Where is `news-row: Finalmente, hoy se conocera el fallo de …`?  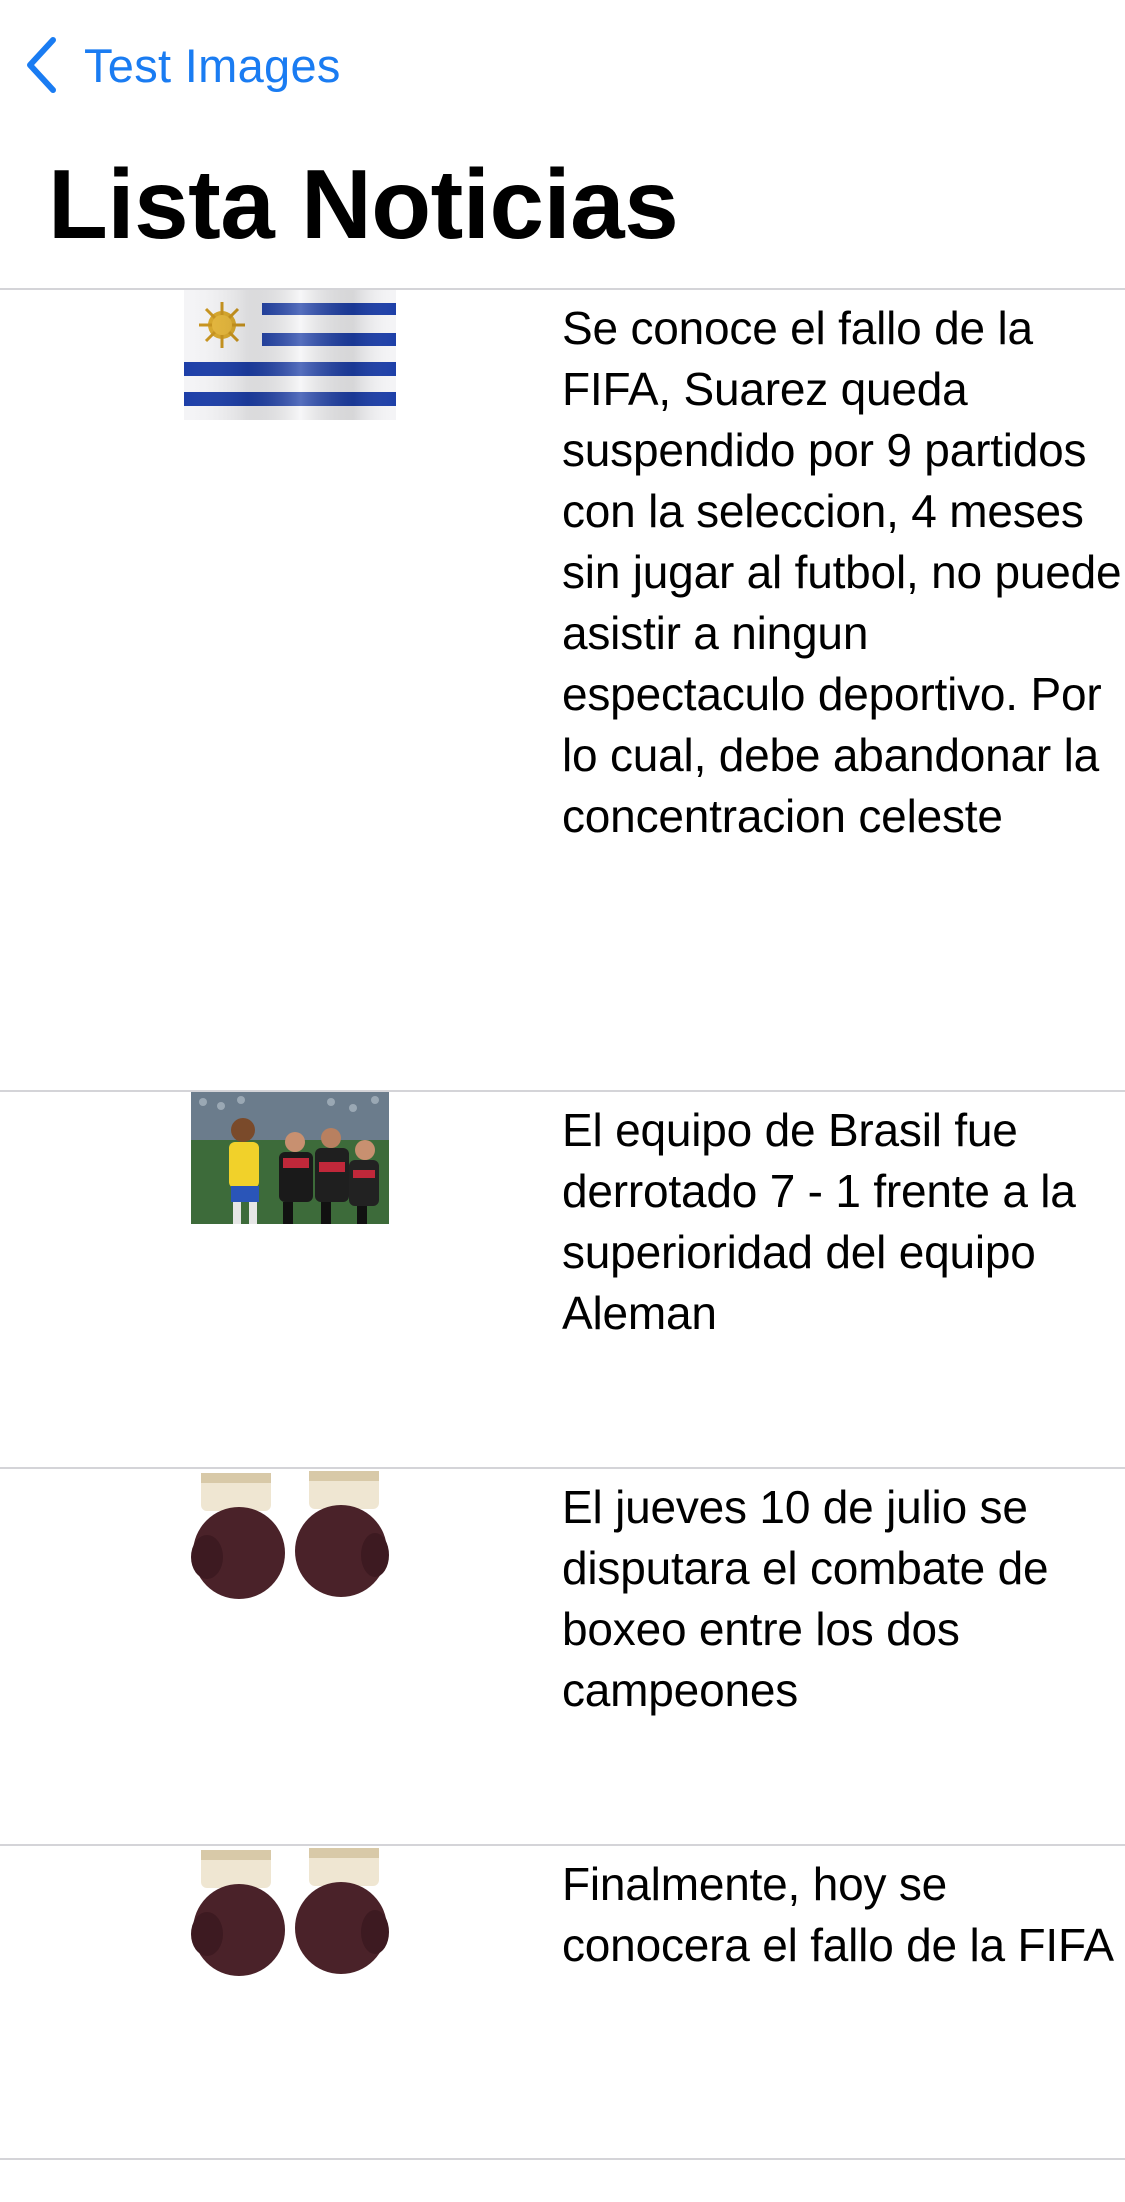 news-row: Finalmente, hoy se conocera el fallo de … is located at coordinates (562, 2002).